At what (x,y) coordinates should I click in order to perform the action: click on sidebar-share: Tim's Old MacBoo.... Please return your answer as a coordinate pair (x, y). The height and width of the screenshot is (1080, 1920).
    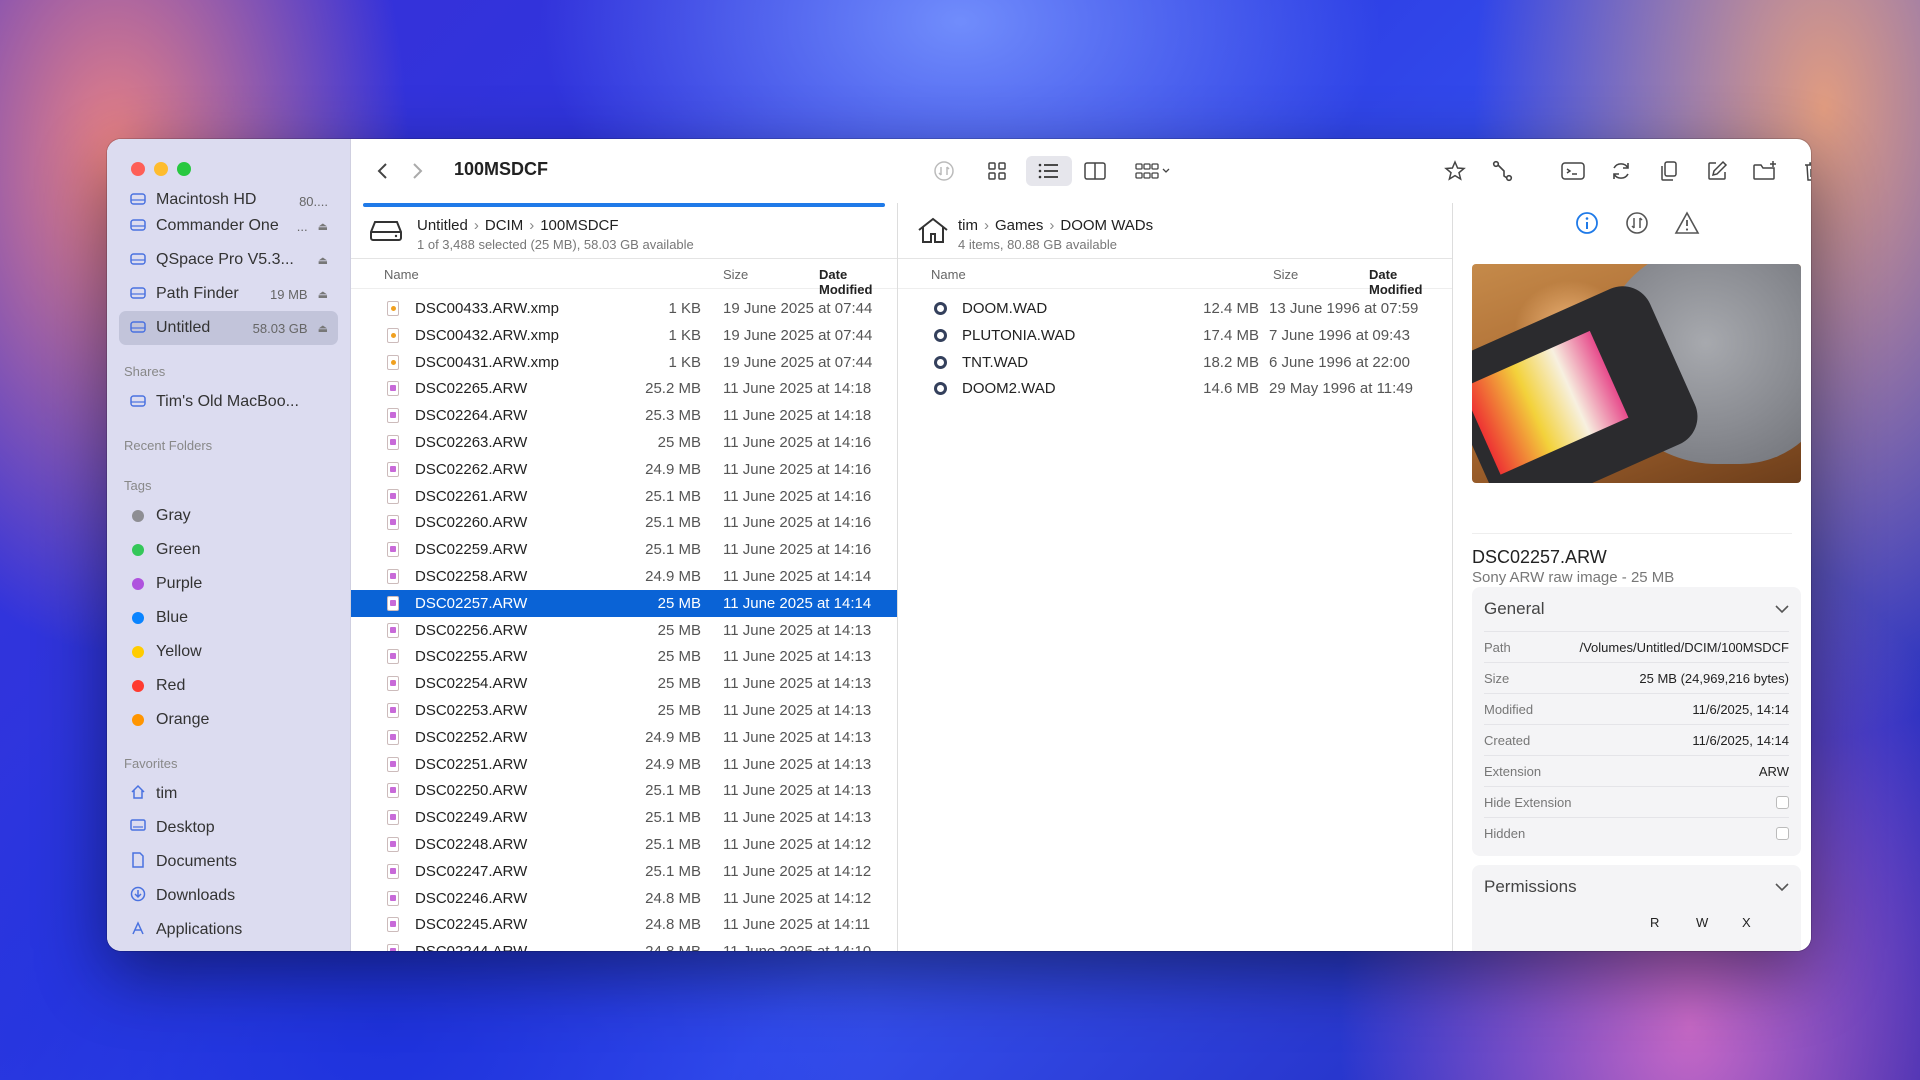
    Looking at the image, I should click on (228, 402).